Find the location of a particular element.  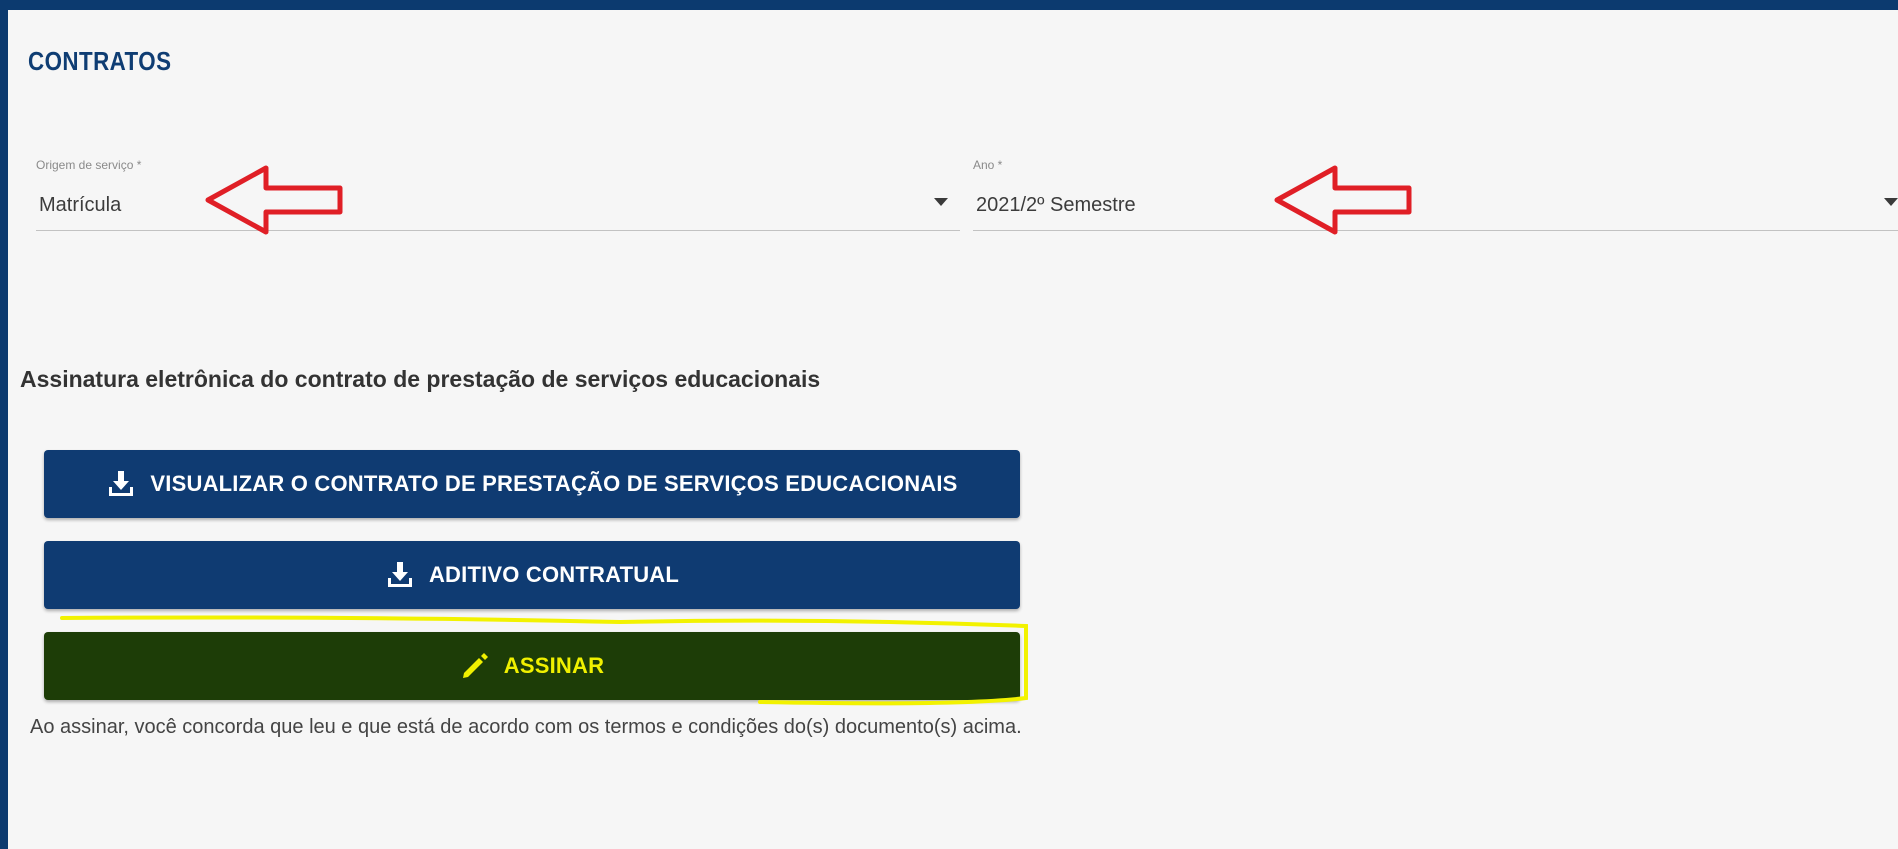

aditivo-contratual-button: ADITIVO CONTRATUAL is located at coordinates (532, 575).